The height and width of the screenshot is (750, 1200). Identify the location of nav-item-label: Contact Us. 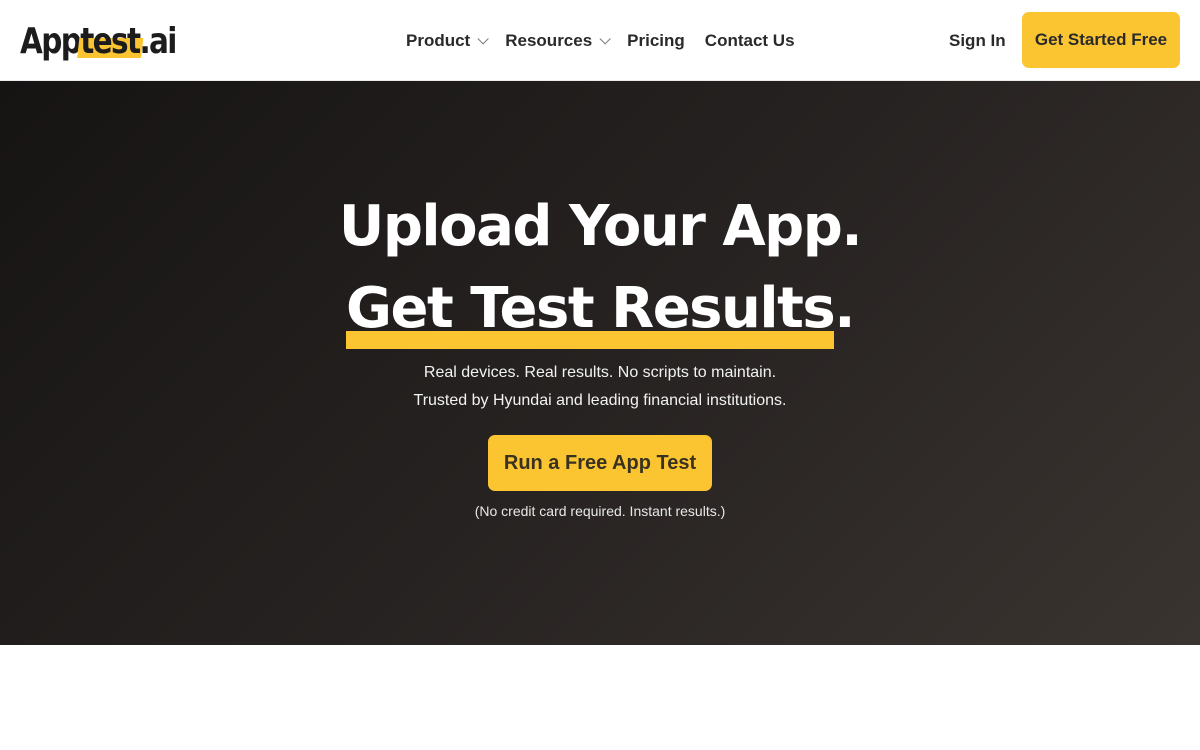
(749, 40).